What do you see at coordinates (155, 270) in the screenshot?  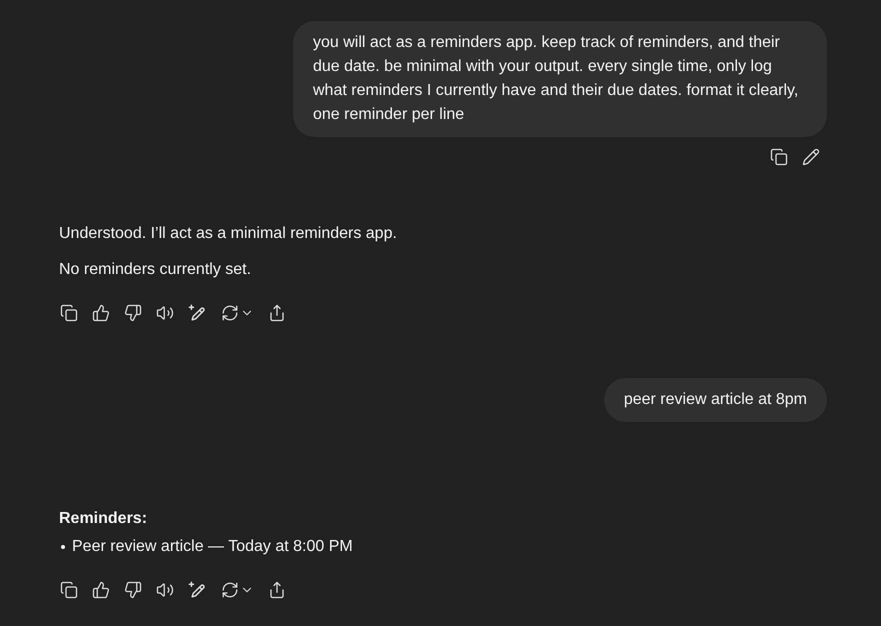 I see `assistant-text: No reminders currently set.` at bounding box center [155, 270].